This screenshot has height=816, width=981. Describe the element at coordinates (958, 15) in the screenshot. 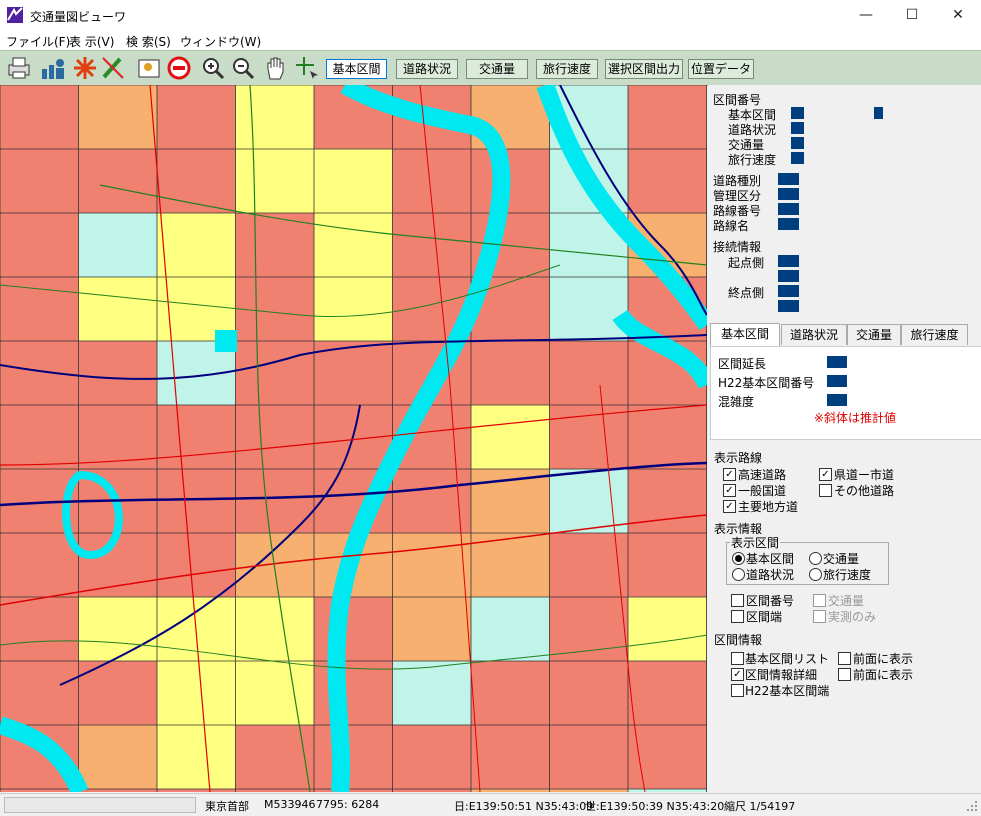

I see `close-button: ✕` at that location.